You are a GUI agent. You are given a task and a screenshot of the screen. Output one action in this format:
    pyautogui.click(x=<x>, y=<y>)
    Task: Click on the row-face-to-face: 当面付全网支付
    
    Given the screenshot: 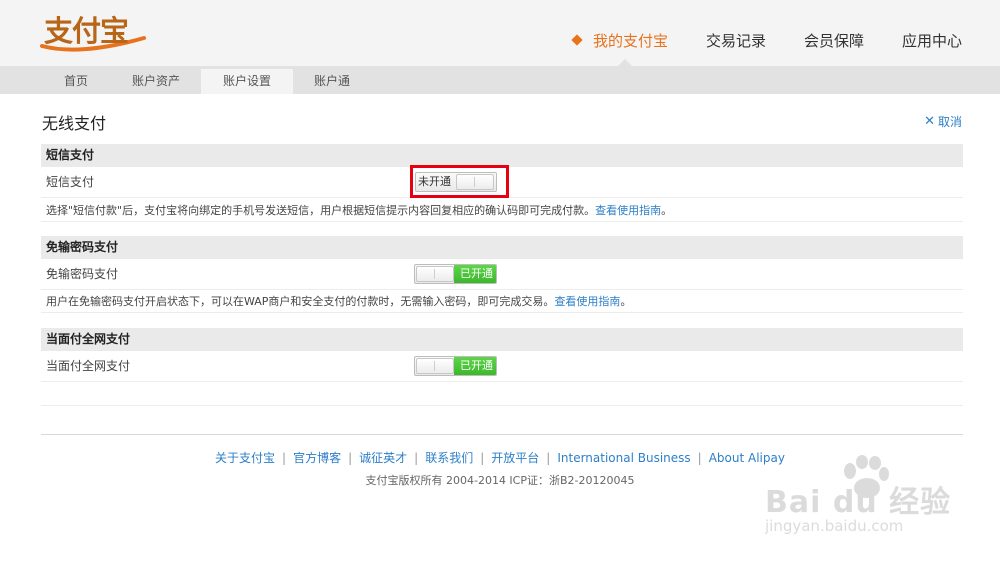 What is the action you would take?
    pyautogui.click(x=502, y=366)
    